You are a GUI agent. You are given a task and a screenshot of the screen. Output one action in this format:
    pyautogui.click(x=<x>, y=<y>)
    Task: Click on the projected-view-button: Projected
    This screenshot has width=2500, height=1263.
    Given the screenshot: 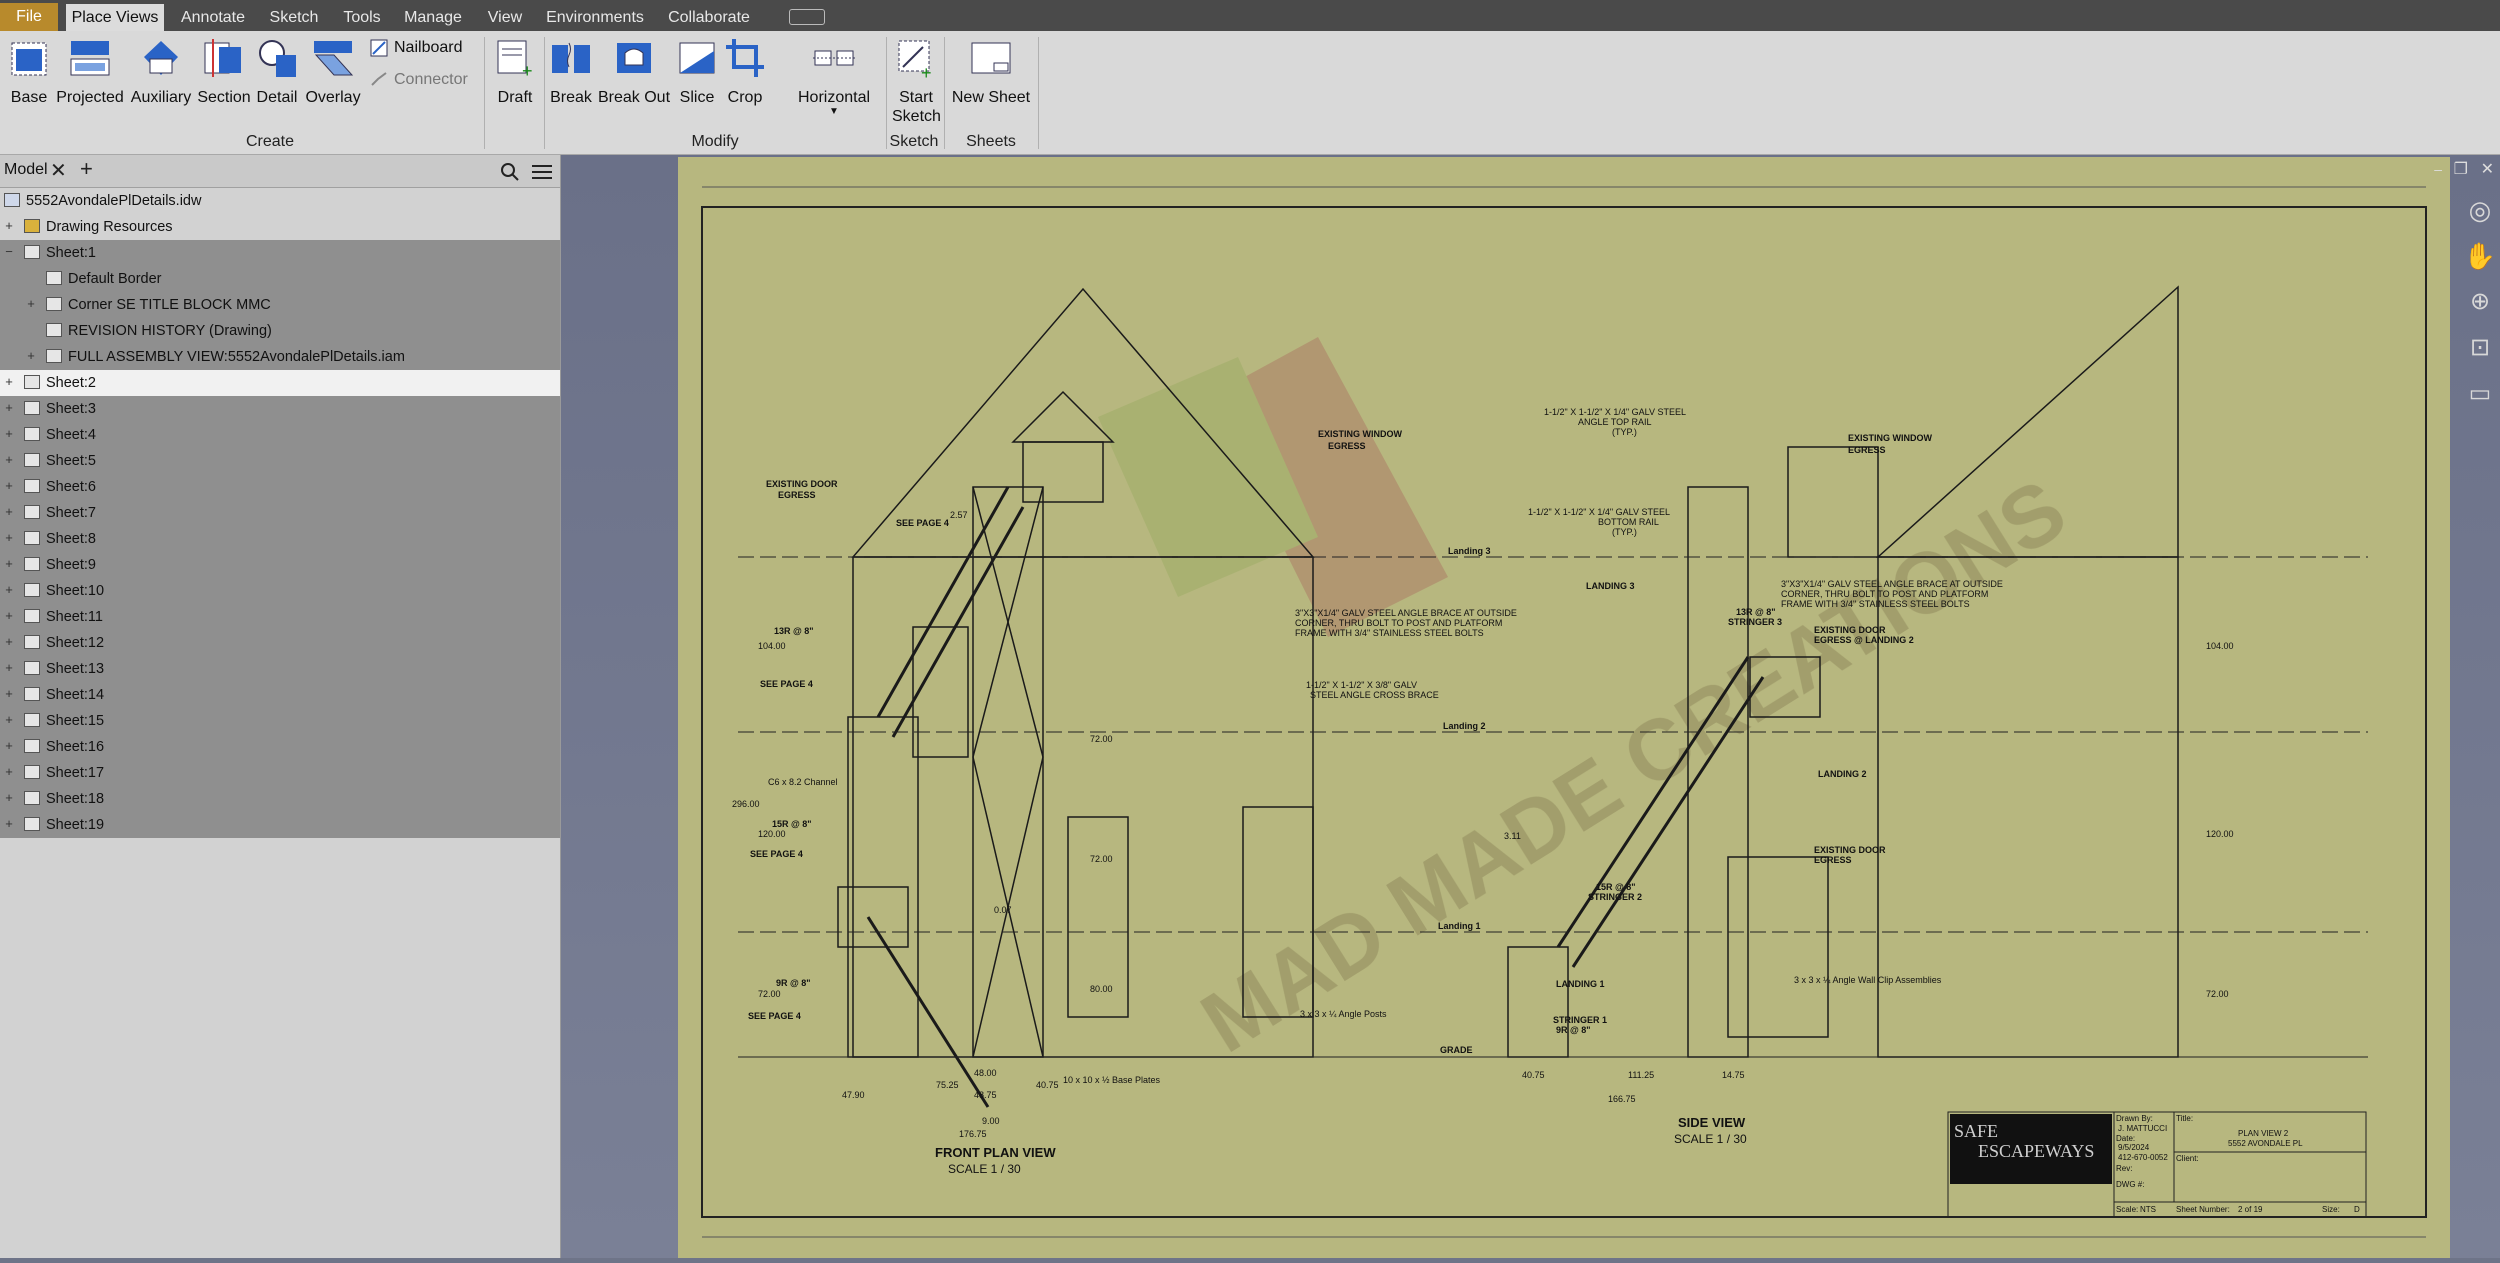 What is the action you would take?
    pyautogui.click(x=90, y=72)
    